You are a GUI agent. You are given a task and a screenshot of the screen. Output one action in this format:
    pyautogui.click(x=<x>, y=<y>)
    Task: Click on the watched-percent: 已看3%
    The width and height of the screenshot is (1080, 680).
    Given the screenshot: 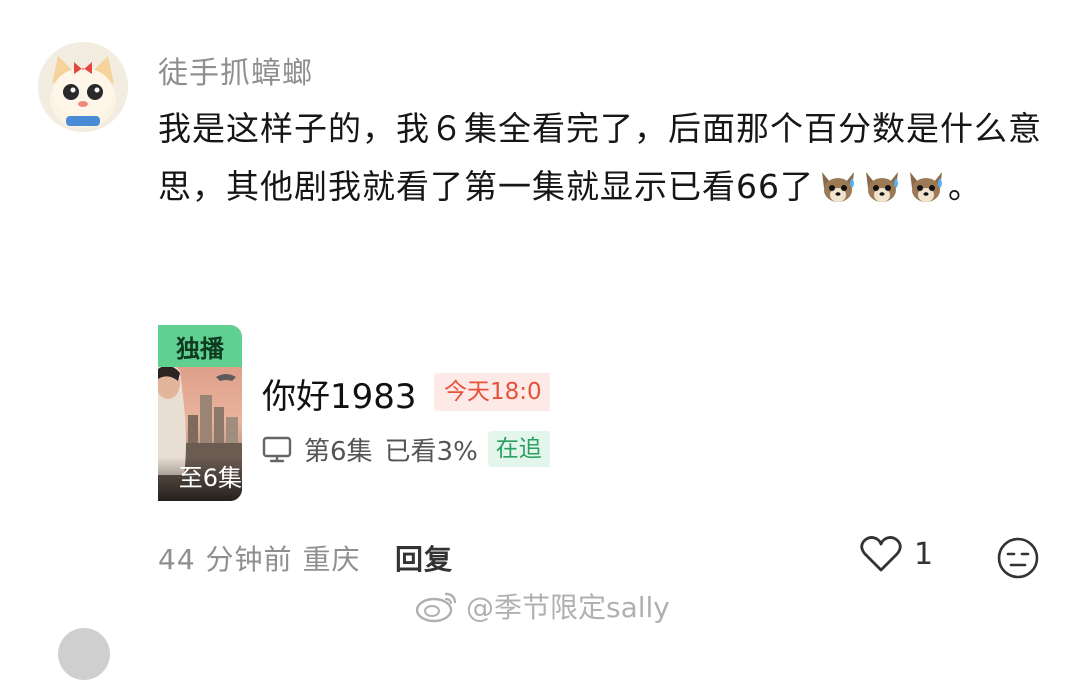 What is the action you would take?
    pyautogui.click(x=431, y=451)
    